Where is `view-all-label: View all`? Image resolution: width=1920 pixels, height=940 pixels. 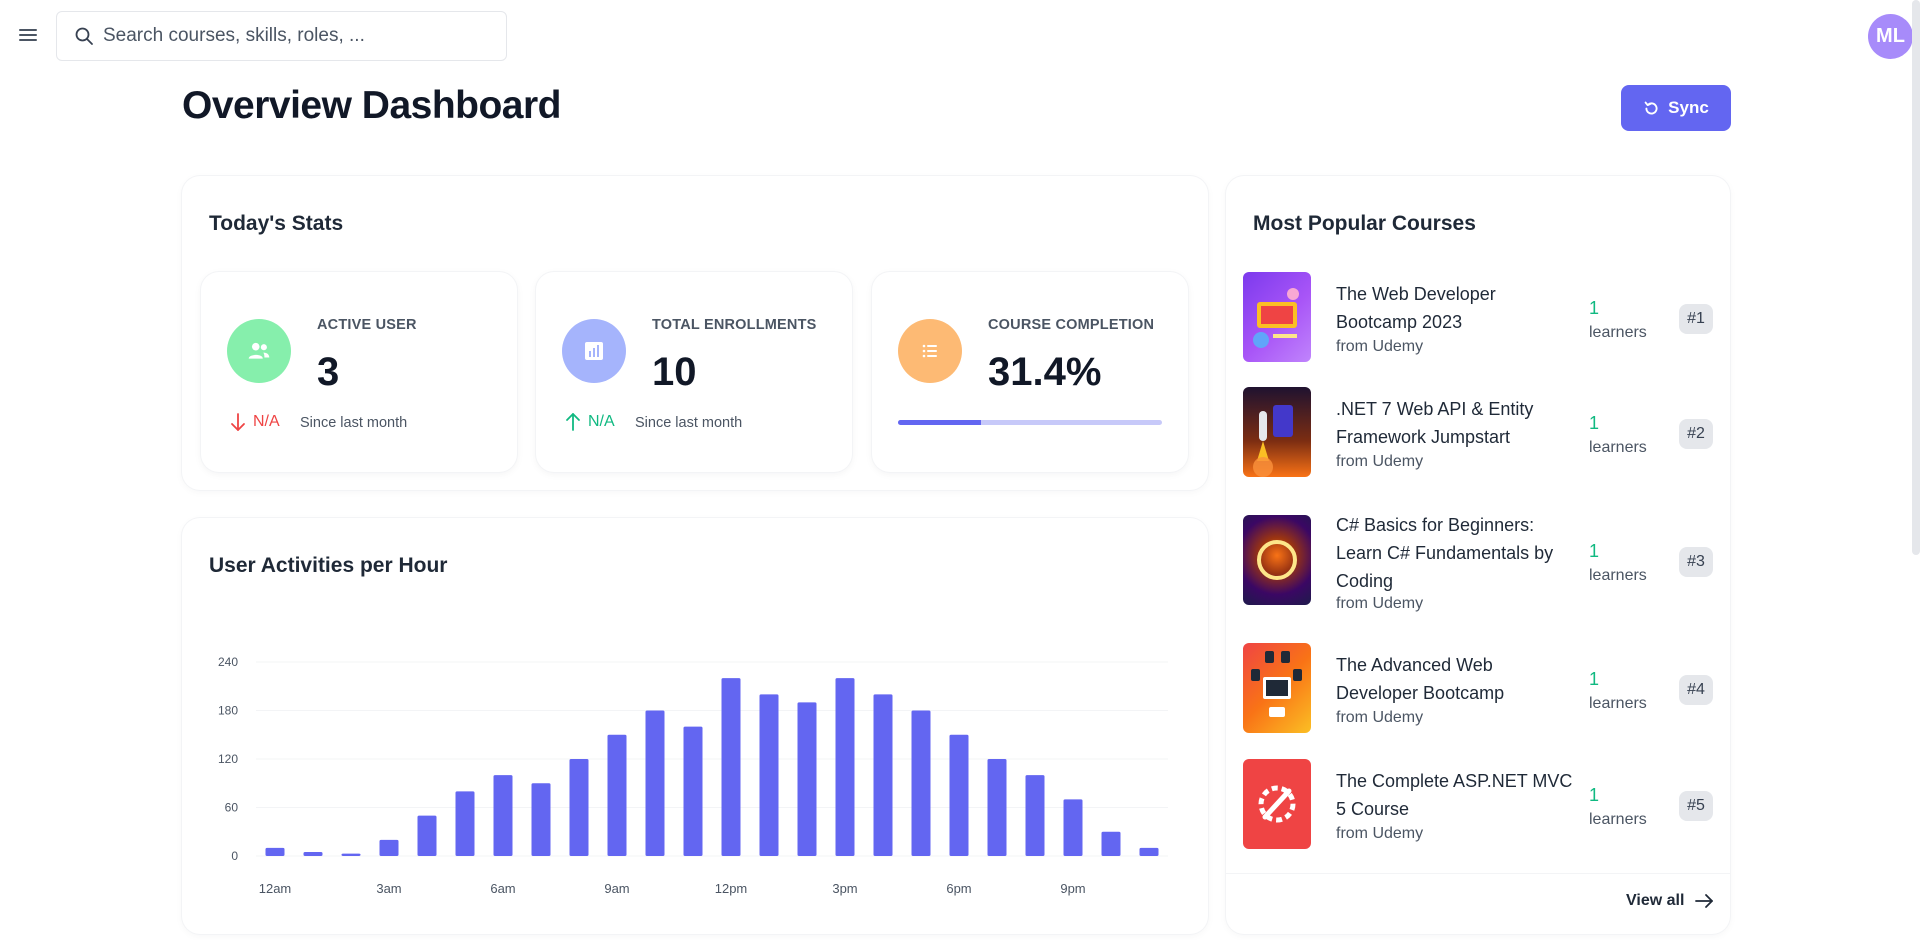 view-all-label: View all is located at coordinates (1655, 900).